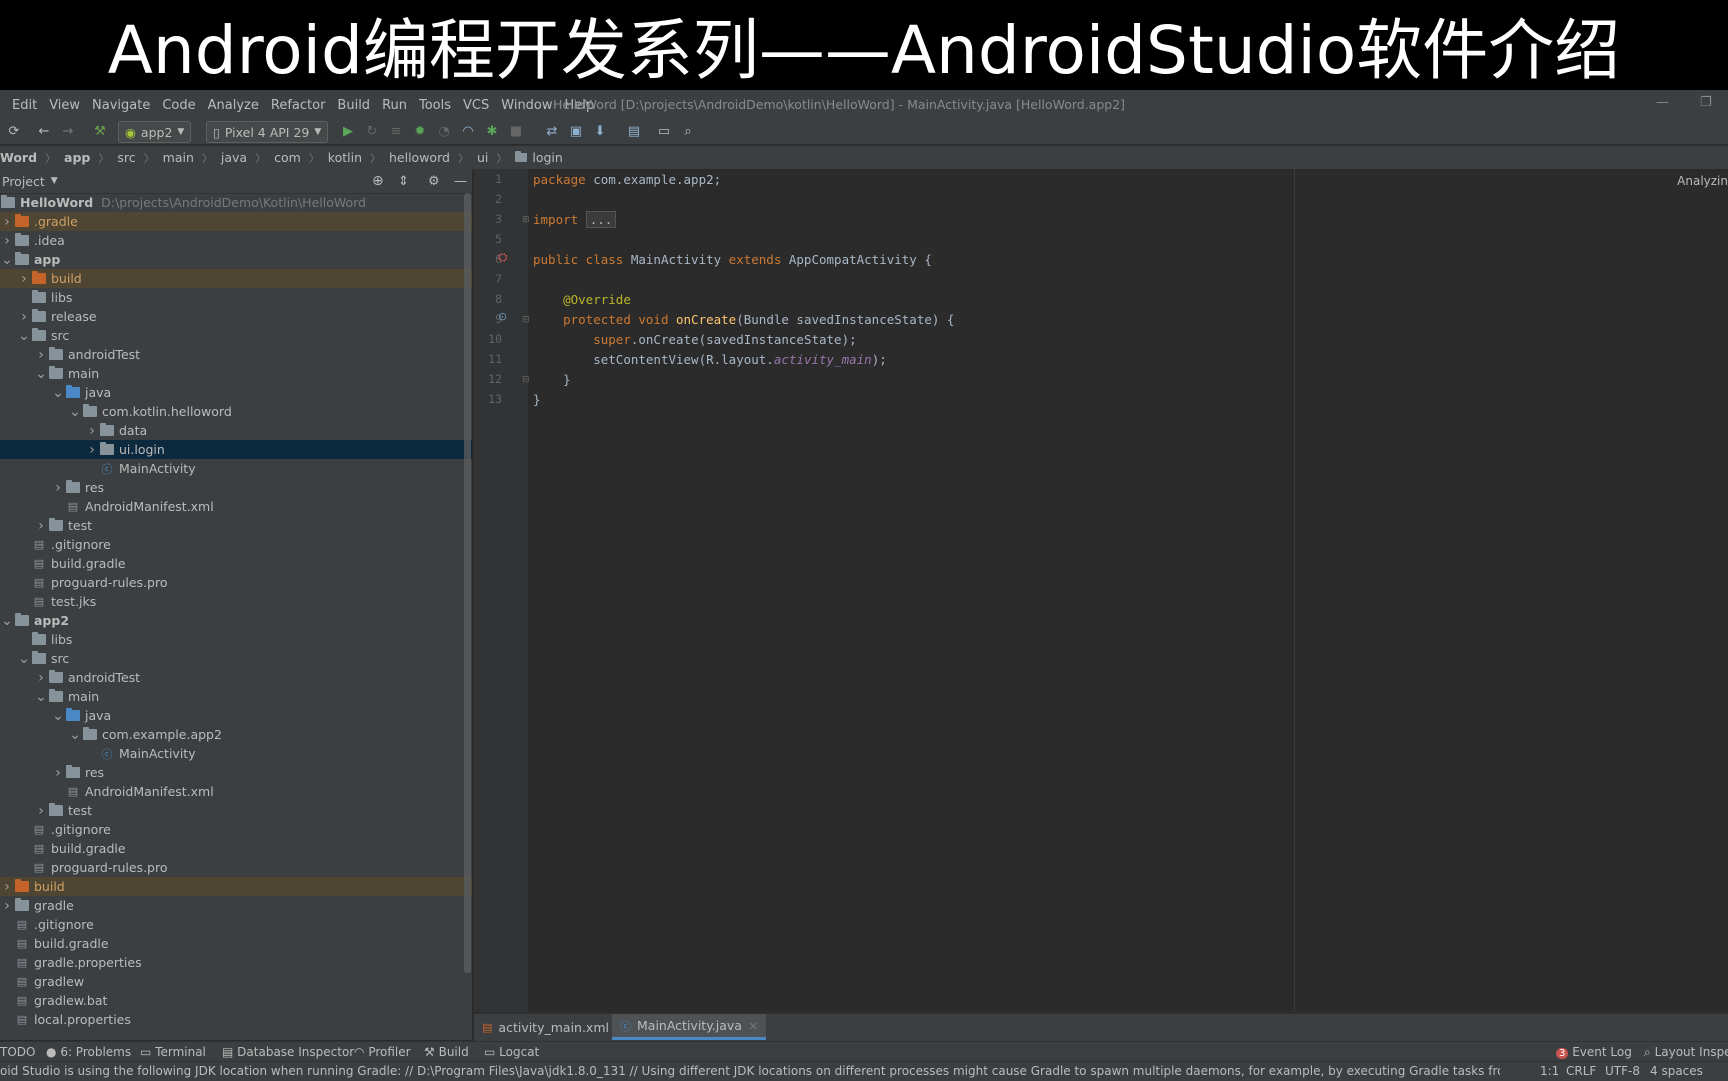 Image resolution: width=1728 pixels, height=1081 pixels. I want to click on tree-item: › .idea, so click(236, 240).